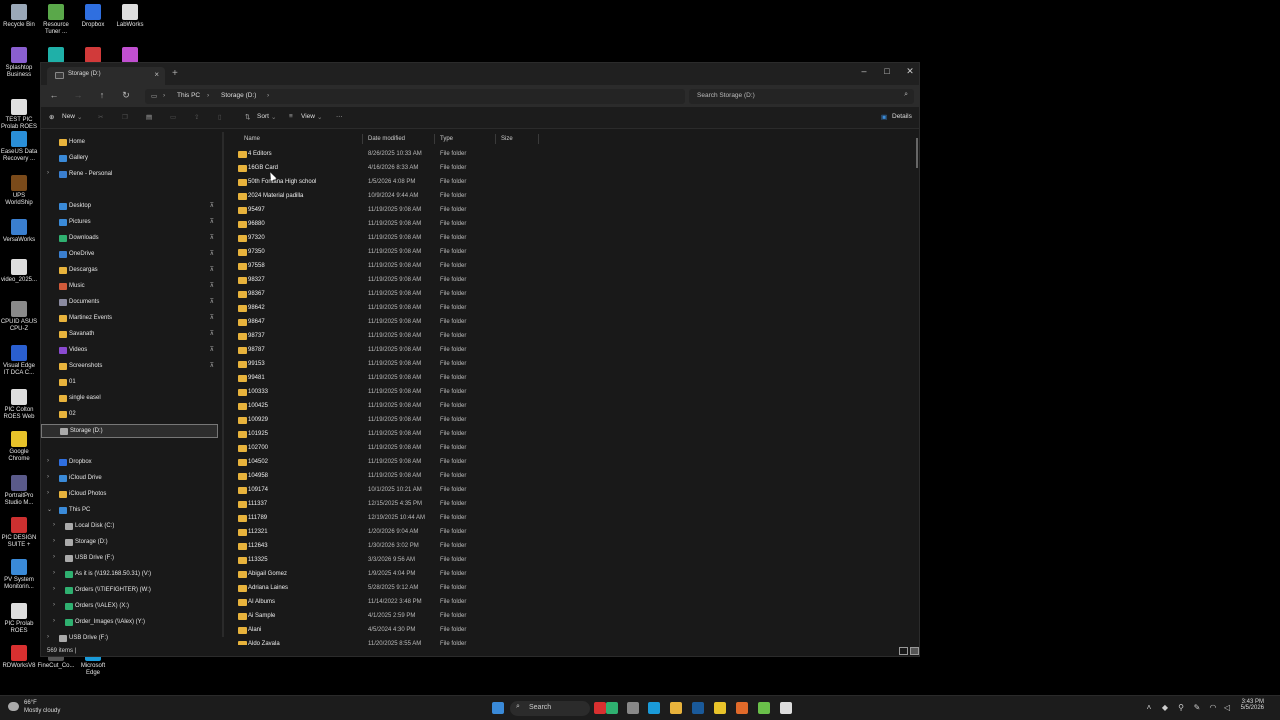  Describe the element at coordinates (129, 287) in the screenshot. I see `sidebar-item-music: Music ⊼` at that location.